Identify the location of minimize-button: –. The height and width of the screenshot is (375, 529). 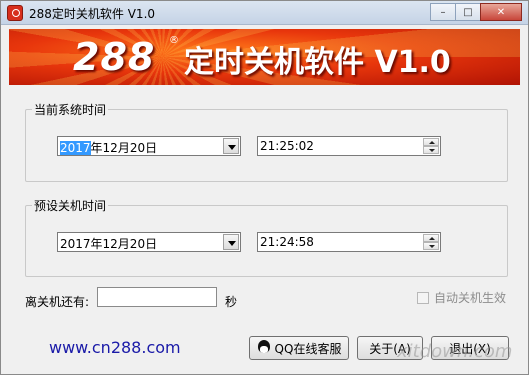
(443, 12).